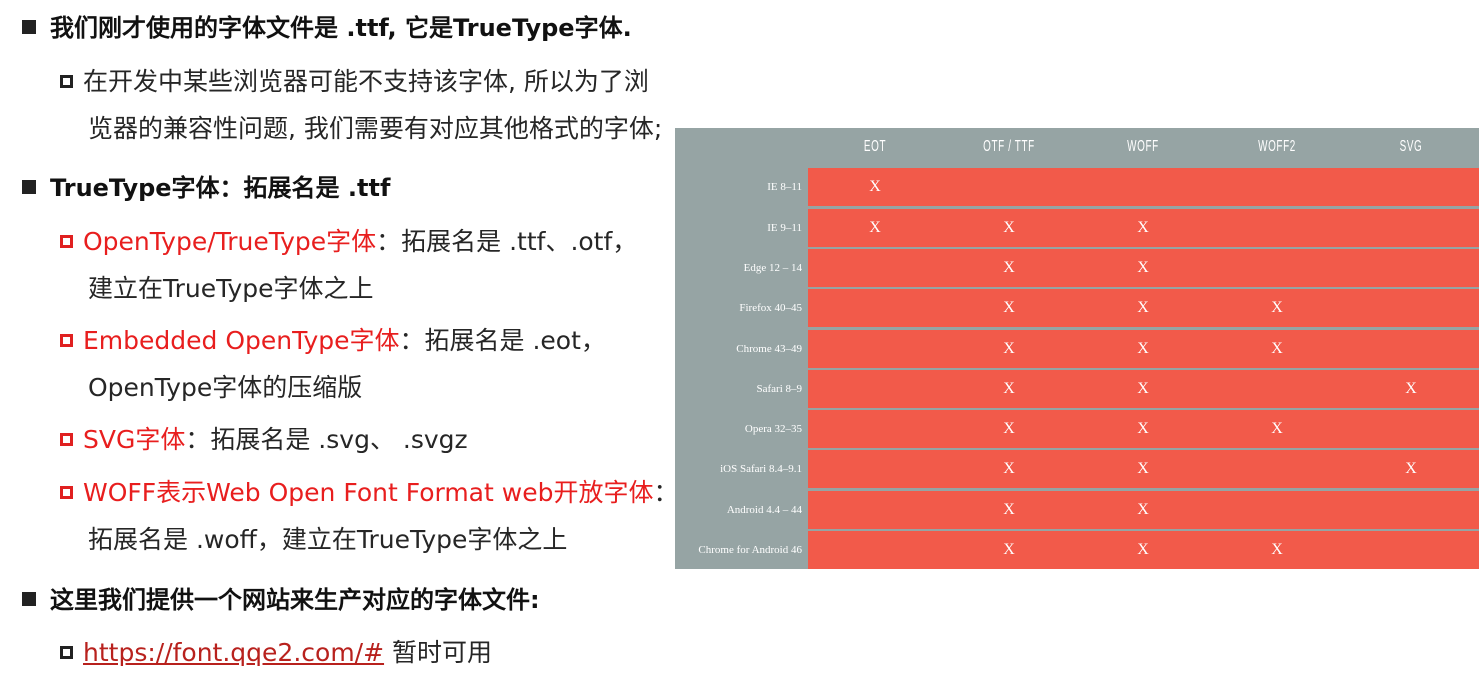 The width and height of the screenshot is (1481, 677). What do you see at coordinates (328, 539) in the screenshot?
I see `sub-bullet-woff-continuation: 拓展名是 .woff，建立在TrueType字体之上` at bounding box center [328, 539].